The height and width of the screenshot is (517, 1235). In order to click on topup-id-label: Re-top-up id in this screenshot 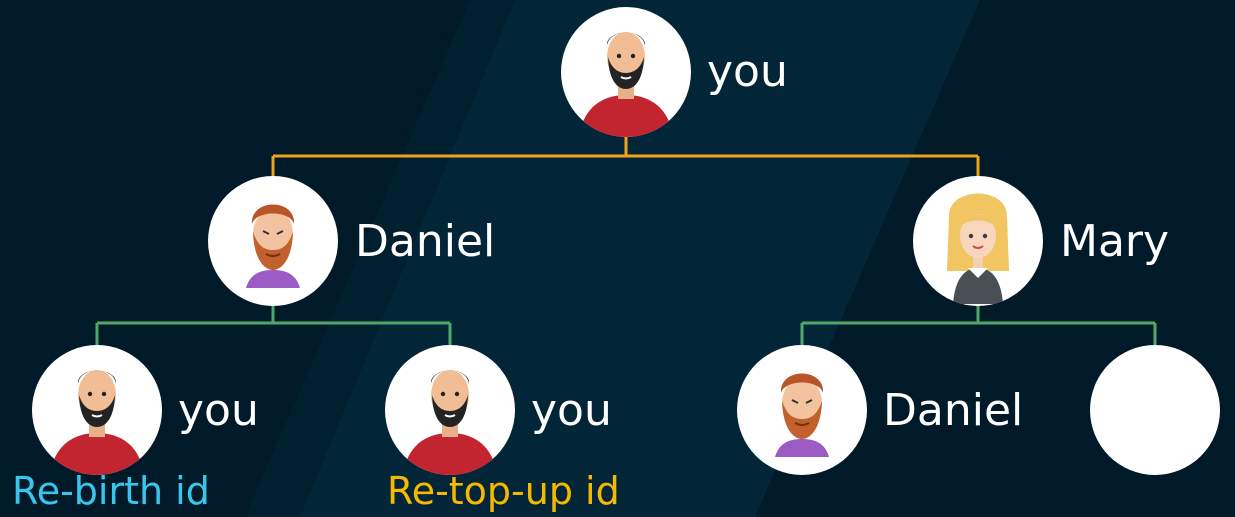, I will do `click(503, 491)`.